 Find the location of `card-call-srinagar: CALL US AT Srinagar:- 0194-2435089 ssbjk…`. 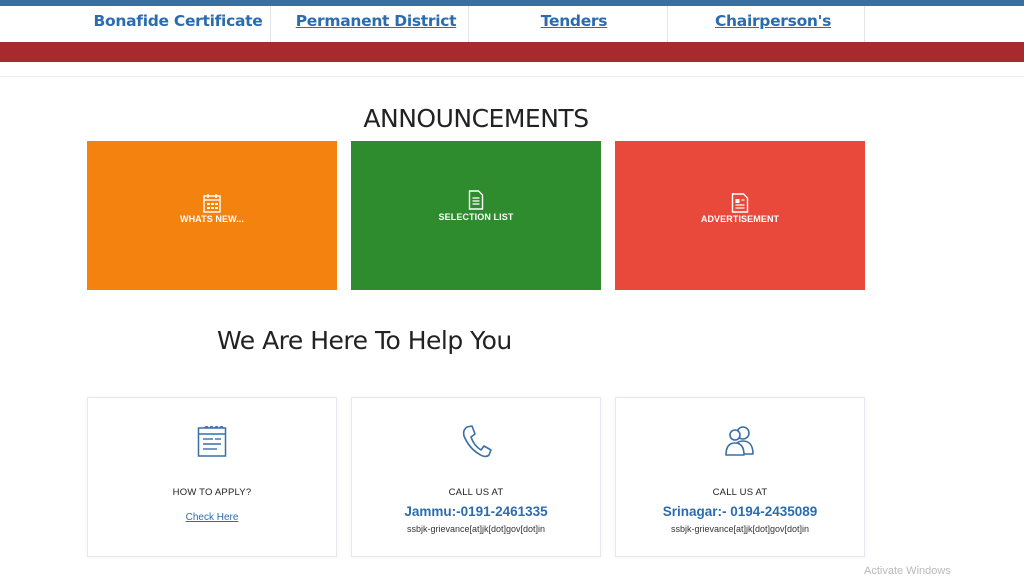

card-call-srinagar: CALL US AT Srinagar:- 0194-2435089 ssbjk… is located at coordinates (740, 477).